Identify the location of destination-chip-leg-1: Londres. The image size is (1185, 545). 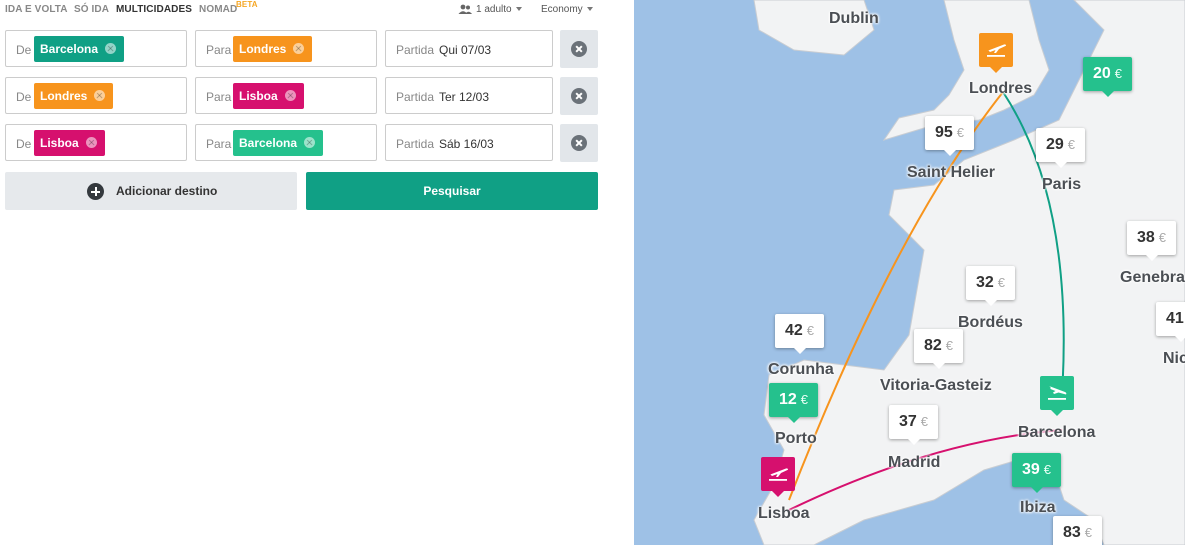
(273, 49).